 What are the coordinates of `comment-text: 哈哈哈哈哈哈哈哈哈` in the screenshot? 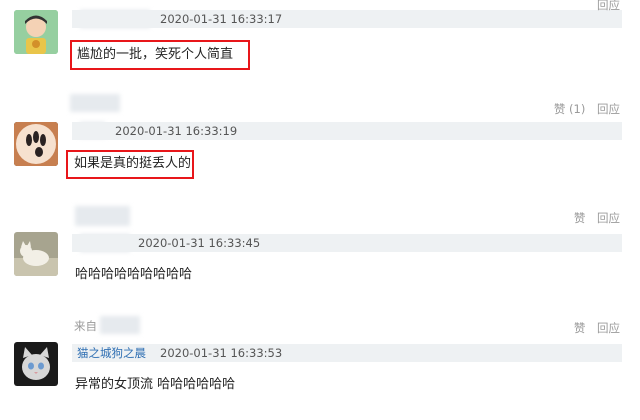 It's located at (134, 274).